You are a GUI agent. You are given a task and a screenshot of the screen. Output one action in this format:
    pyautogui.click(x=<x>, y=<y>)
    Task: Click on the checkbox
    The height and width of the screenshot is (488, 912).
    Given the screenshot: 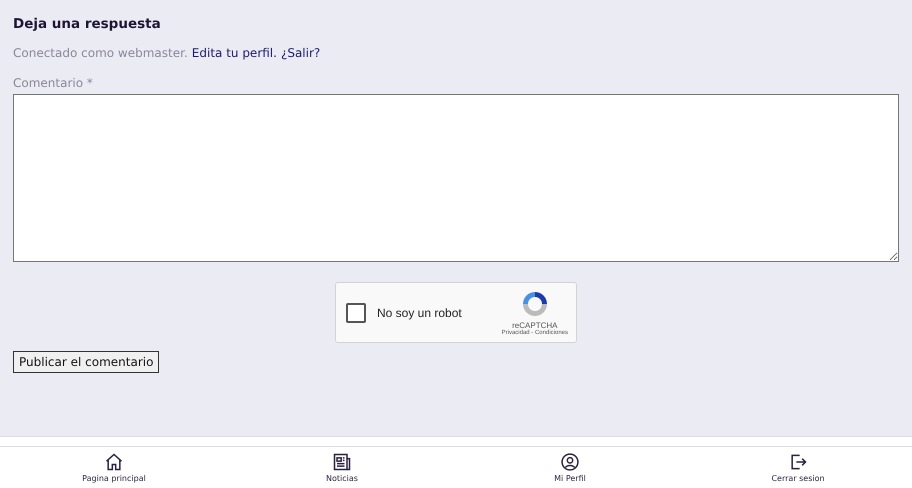 What is the action you would take?
    pyautogui.click(x=356, y=312)
    